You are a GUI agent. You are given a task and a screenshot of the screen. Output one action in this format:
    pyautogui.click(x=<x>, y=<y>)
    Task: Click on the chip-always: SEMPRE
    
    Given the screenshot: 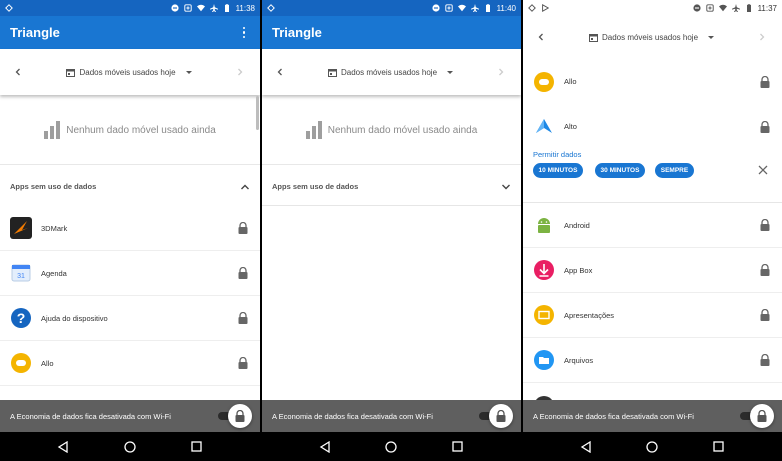 What is the action you would take?
    pyautogui.click(x=674, y=170)
    